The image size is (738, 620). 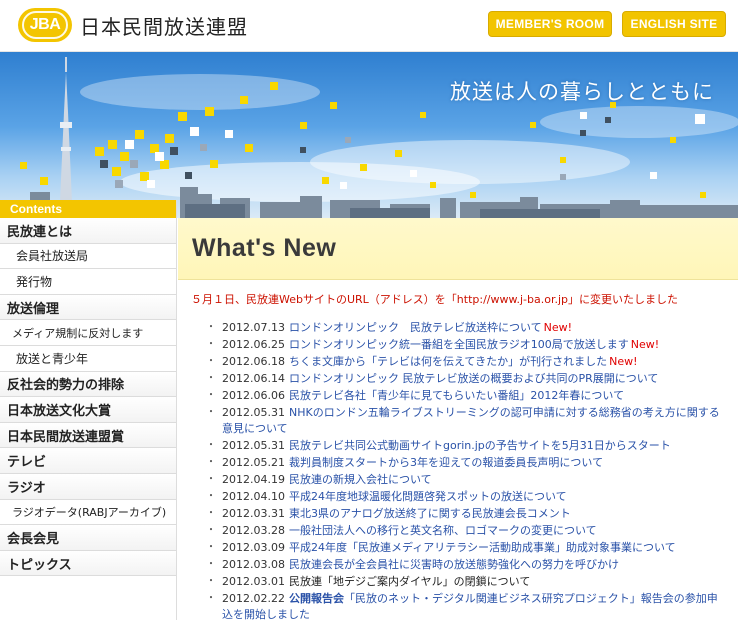 What do you see at coordinates (253, 378) in the screenshot?
I see `news-date: 2012.06.14` at bounding box center [253, 378].